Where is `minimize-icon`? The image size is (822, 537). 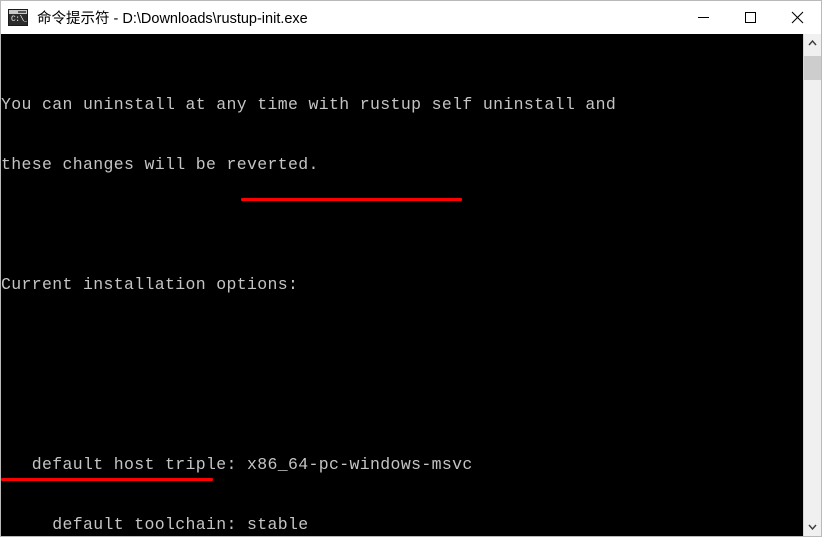 minimize-icon is located at coordinates (703, 17).